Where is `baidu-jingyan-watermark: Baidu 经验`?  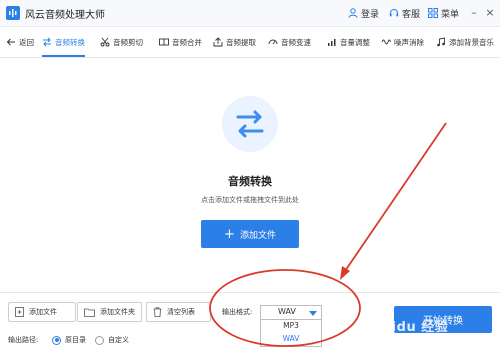
baidu-jingyan-watermark: Baidu 经验 is located at coordinates (410, 327).